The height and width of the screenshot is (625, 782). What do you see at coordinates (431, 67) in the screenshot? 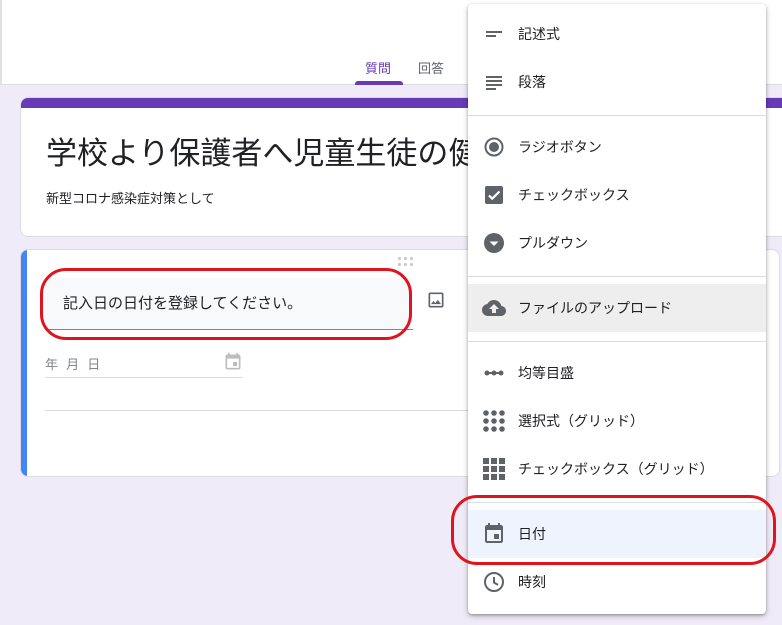
I see `tab-responses: 回答` at bounding box center [431, 67].